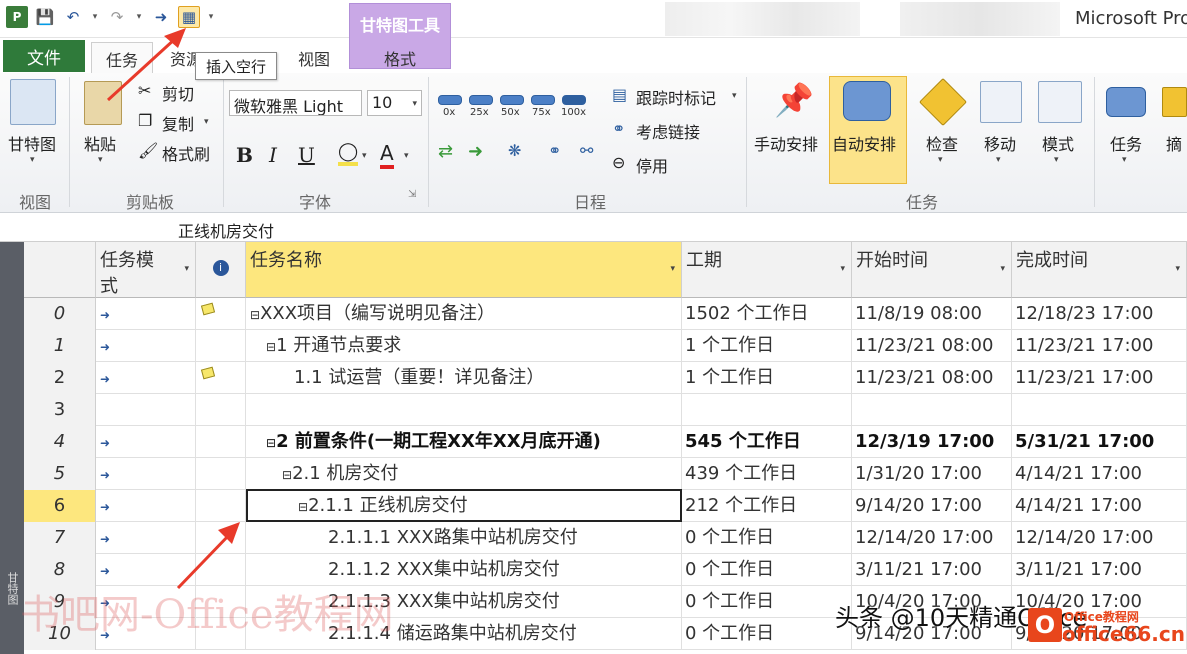 The image size is (1187, 654). Describe the element at coordinates (786, 143) in the screenshot. I see `manual-schedule-button: 手动安排` at that location.